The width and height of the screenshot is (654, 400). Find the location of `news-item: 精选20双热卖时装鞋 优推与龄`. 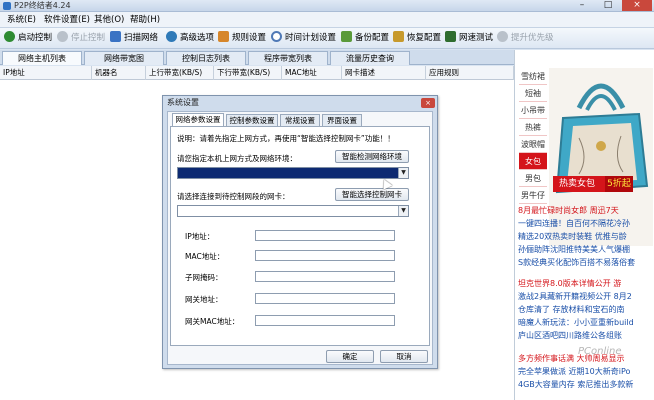

news-item: 精选20双热卖时装鞋 优推与龄 is located at coordinates (586, 236).